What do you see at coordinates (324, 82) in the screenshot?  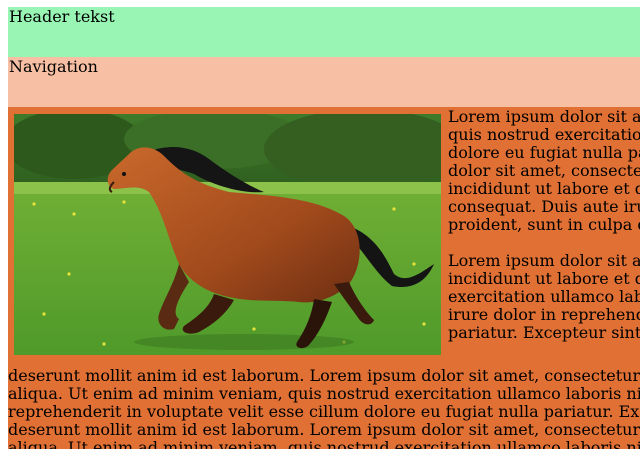 I see `navigation-bar: Navigation` at bounding box center [324, 82].